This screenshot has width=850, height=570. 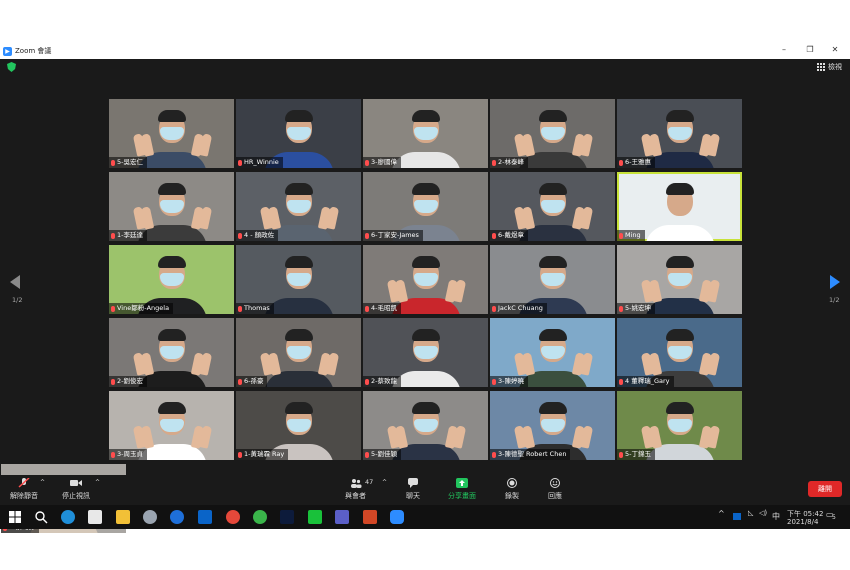 What do you see at coordinates (370, 517) in the screenshot?
I see `powerpoint-icon` at bounding box center [370, 517].